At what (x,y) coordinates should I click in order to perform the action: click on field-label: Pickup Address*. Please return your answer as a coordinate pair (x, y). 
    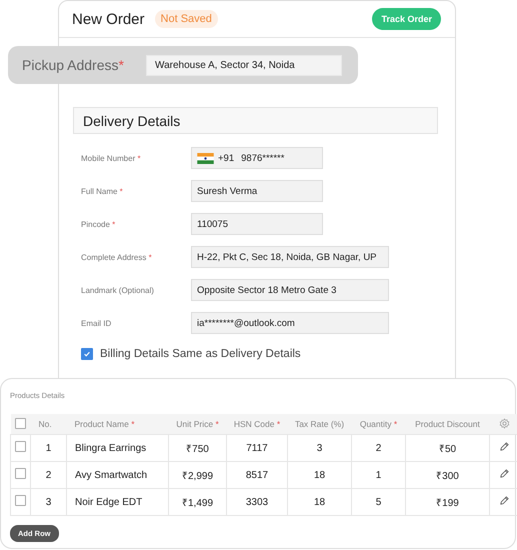
    Looking at the image, I should click on (73, 65).